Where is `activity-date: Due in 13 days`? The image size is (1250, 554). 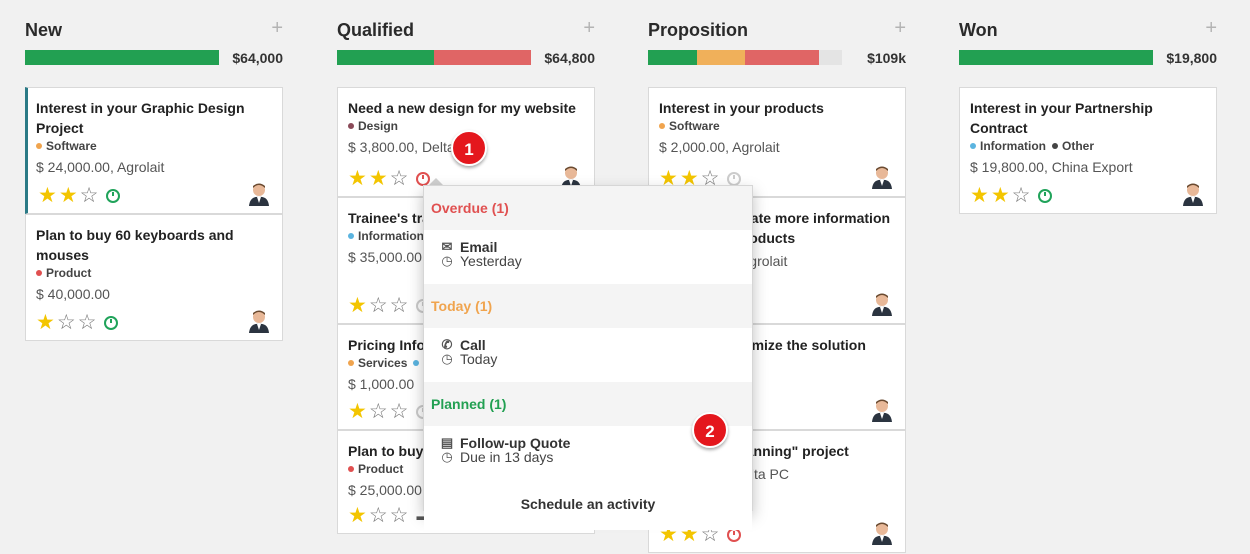 activity-date: Due in 13 days is located at coordinates (507, 457).